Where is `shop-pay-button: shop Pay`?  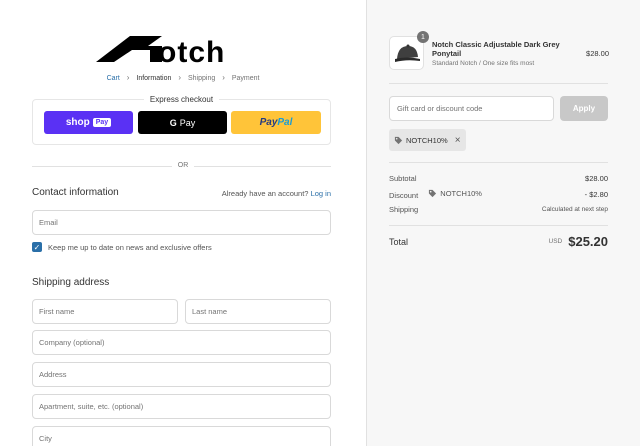 shop-pay-button: shop Pay is located at coordinates (88, 122).